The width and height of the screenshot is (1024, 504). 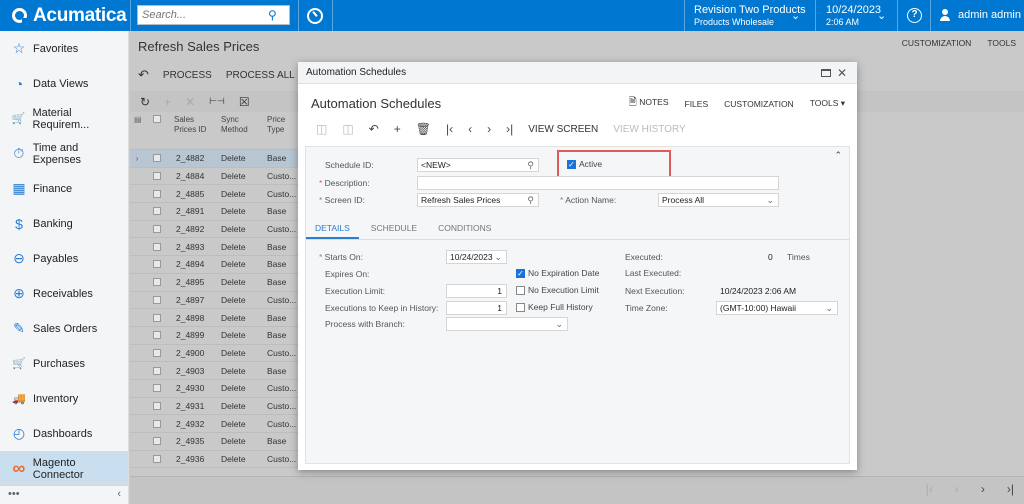 I want to click on cell-sales-prices-id: 2_4892, so click(x=193, y=229).